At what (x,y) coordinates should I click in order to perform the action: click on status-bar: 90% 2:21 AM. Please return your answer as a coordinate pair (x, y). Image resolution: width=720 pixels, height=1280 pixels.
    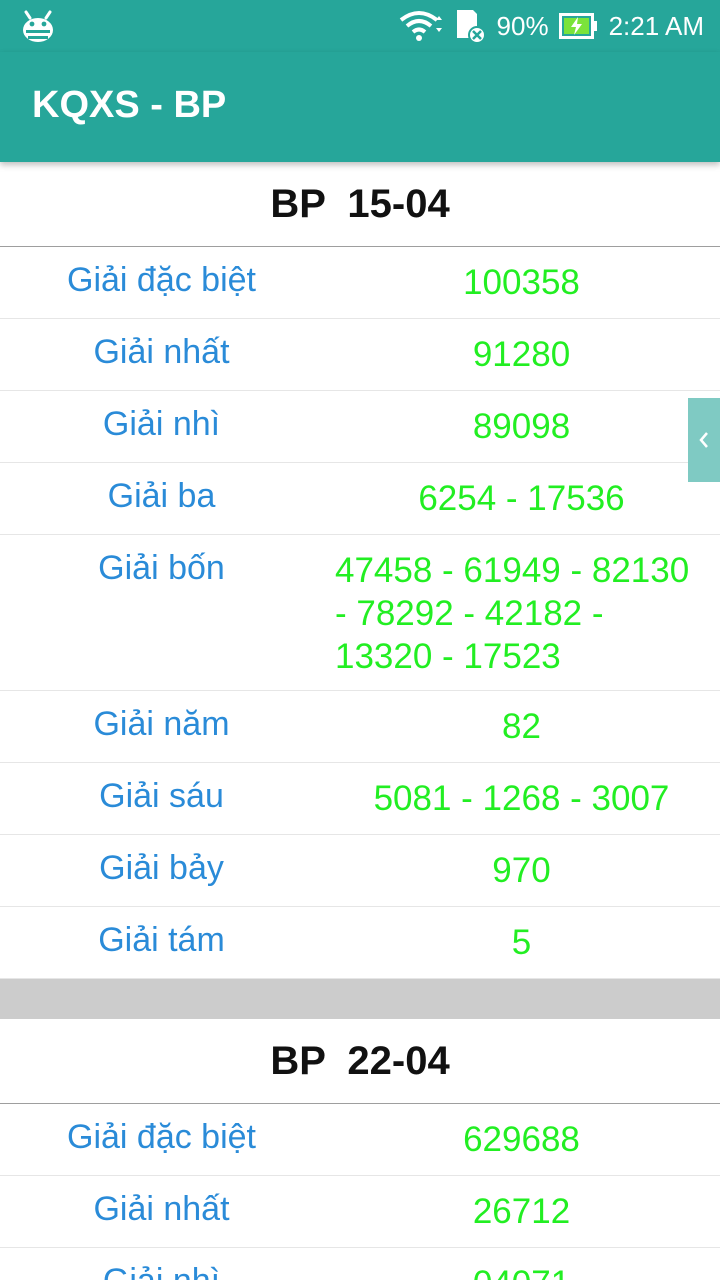
    Looking at the image, I should click on (360, 26).